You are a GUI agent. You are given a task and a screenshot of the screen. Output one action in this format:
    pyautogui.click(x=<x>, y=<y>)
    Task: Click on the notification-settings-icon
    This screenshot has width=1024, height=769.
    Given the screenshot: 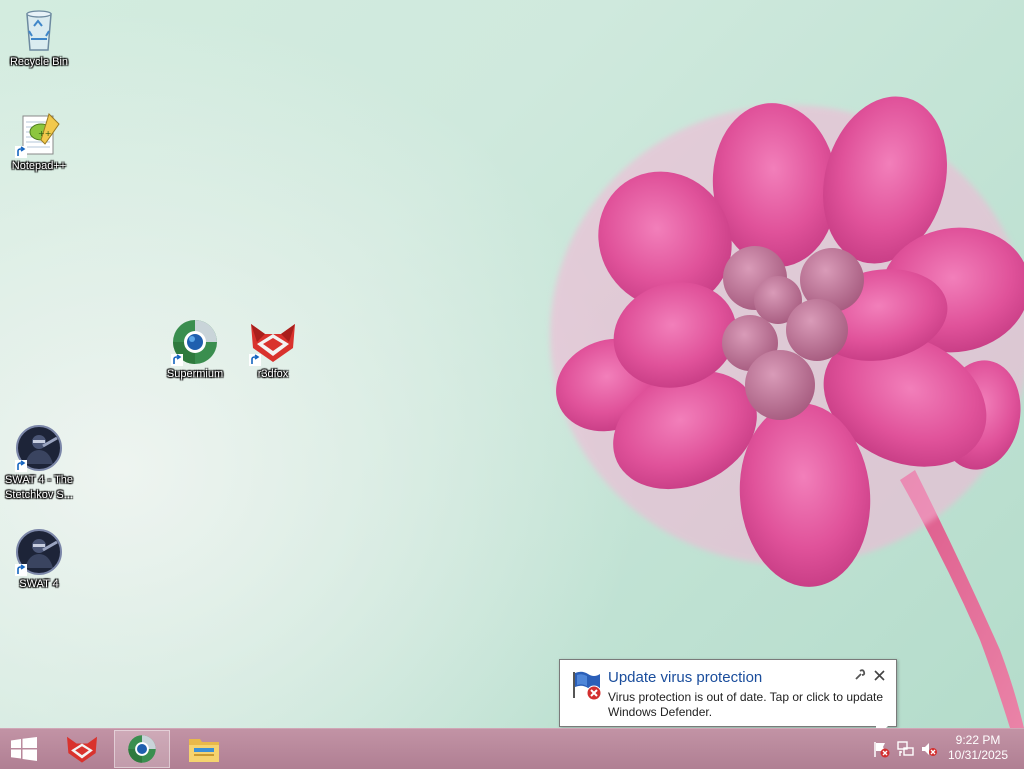 What is the action you would take?
    pyautogui.click(x=860, y=675)
    